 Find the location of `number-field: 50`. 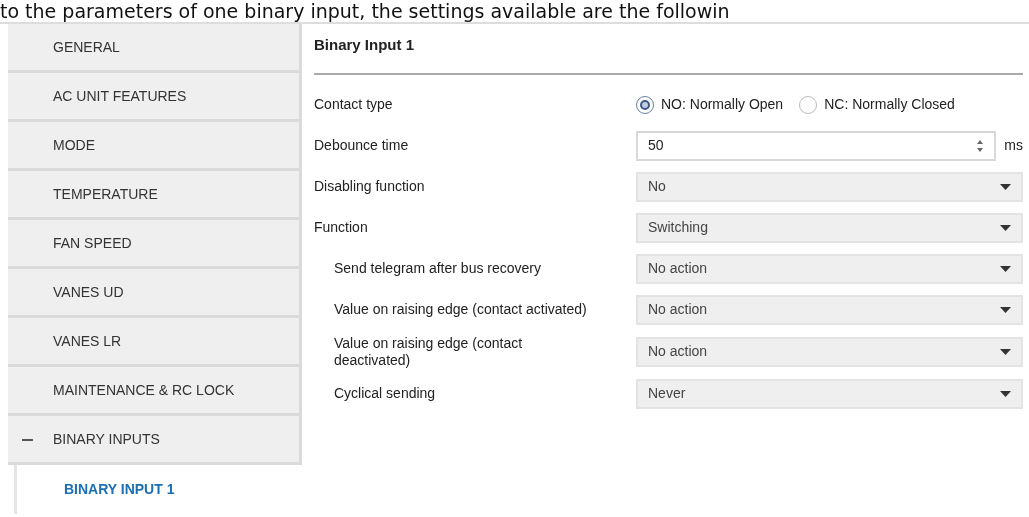

number-field: 50 is located at coordinates (816, 145).